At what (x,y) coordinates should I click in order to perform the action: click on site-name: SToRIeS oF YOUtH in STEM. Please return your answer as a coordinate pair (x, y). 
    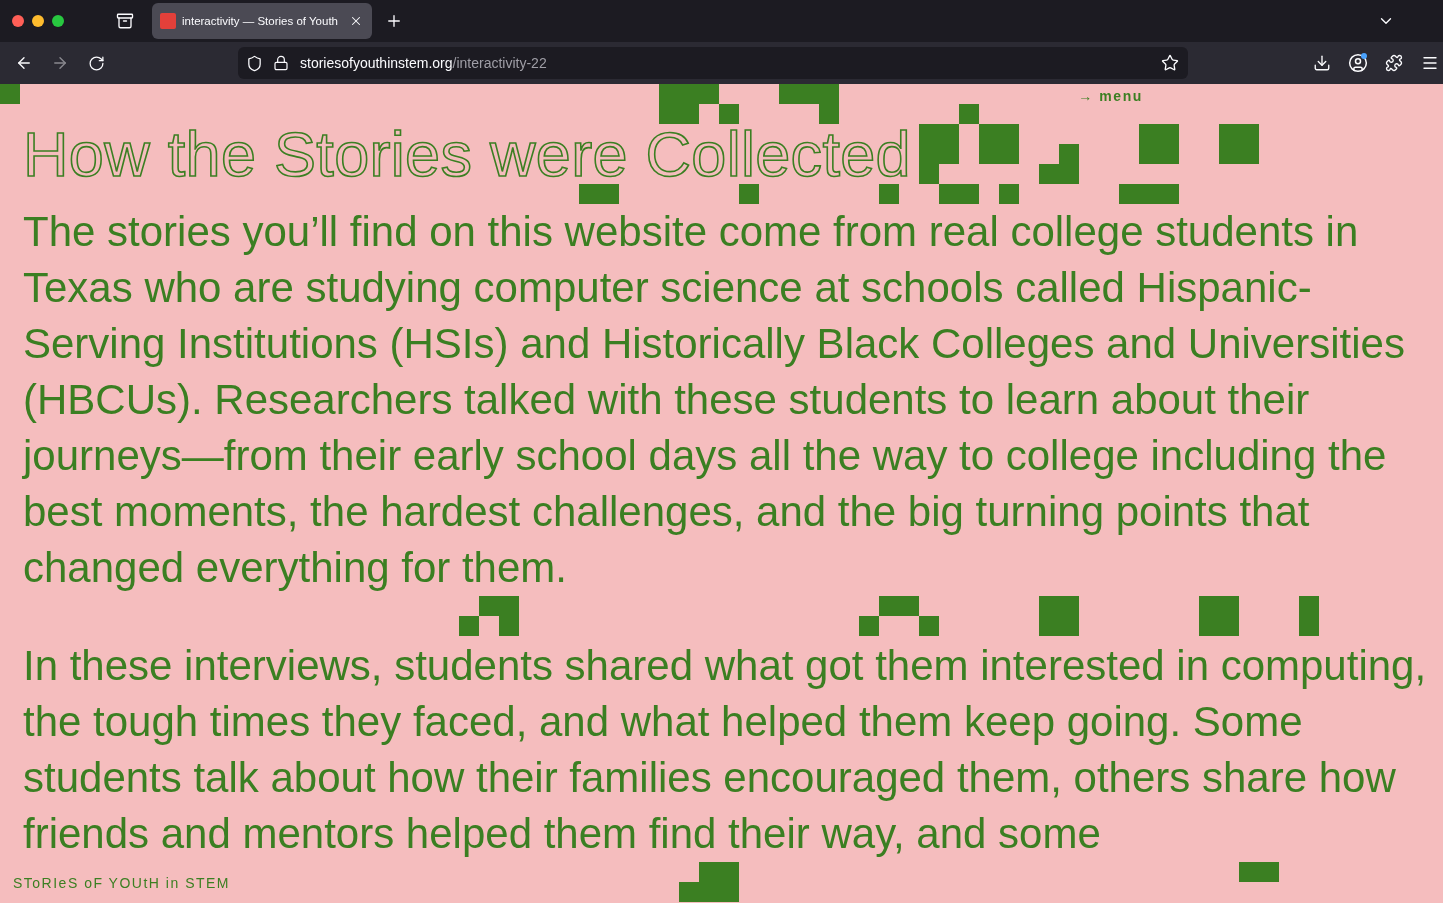
    Looking at the image, I should click on (121, 882).